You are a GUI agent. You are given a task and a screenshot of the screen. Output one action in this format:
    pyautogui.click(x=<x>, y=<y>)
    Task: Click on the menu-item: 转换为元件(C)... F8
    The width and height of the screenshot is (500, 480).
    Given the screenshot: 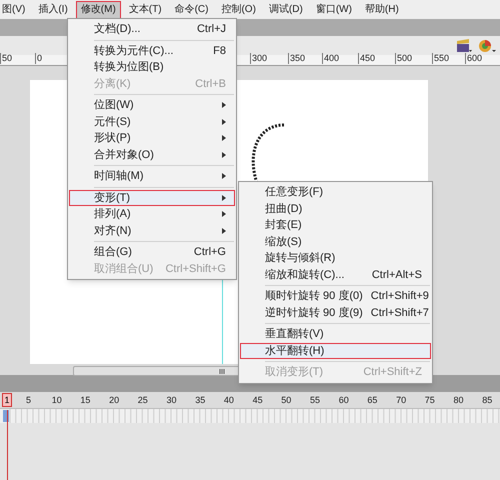 What is the action you would take?
    pyautogui.click(x=152, y=50)
    